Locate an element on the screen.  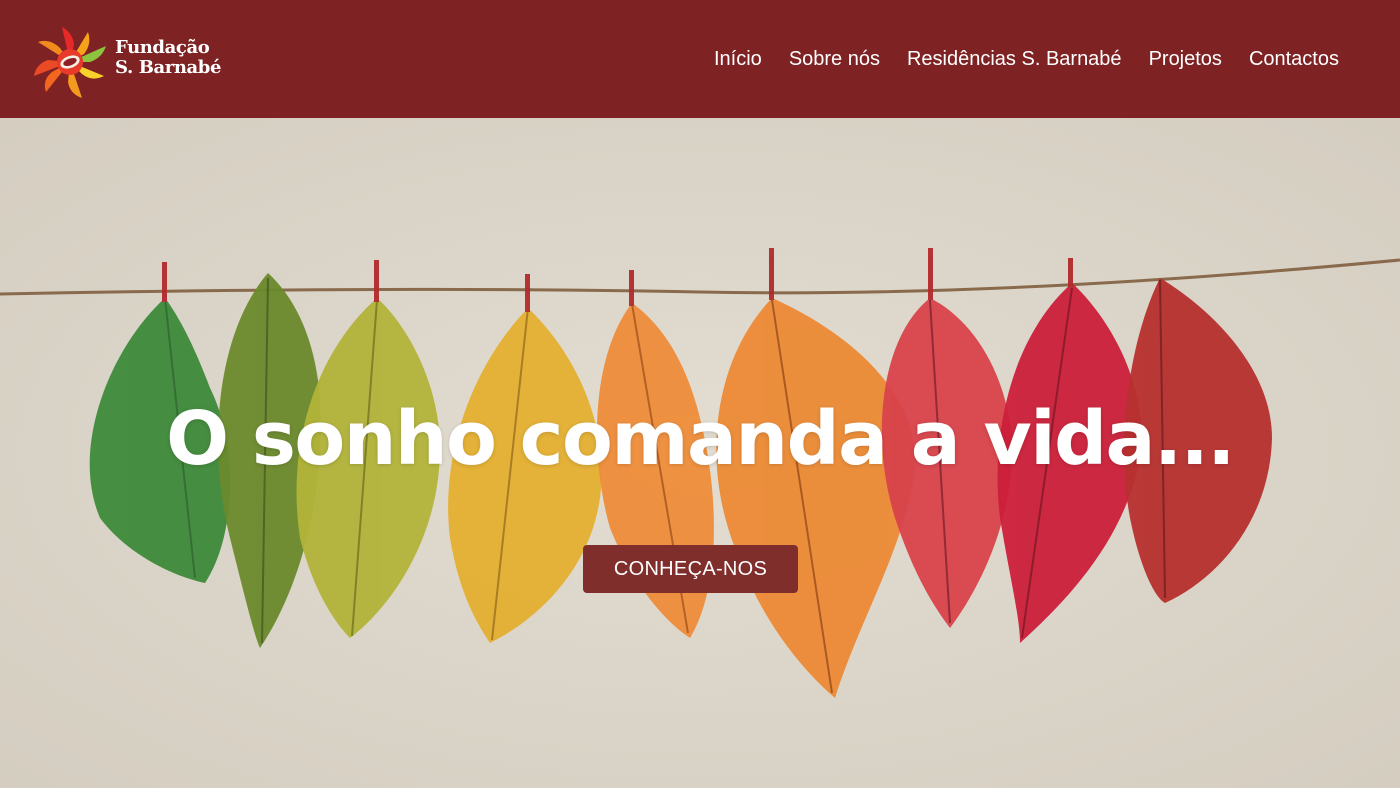
logo-link: Fundação S. Barnabé is located at coordinates (127, 62).